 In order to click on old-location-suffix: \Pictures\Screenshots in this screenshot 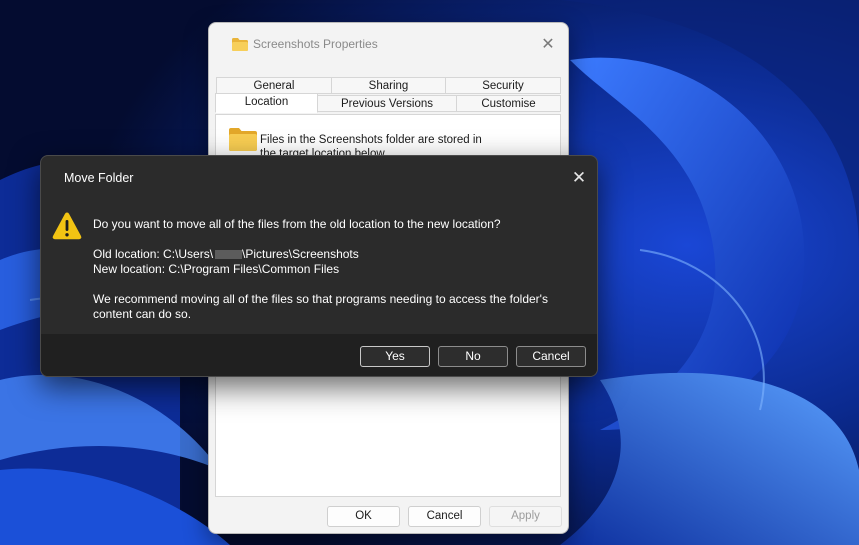, I will do `click(300, 254)`.